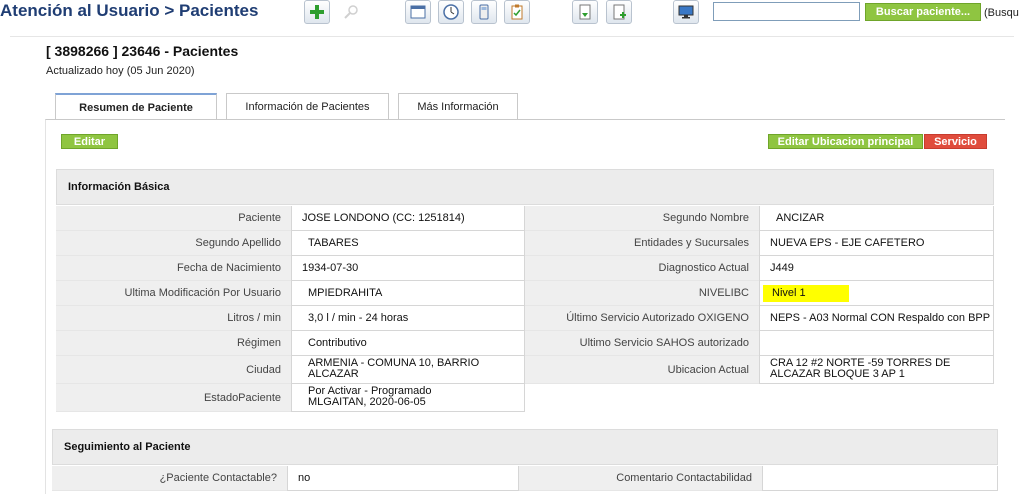 This screenshot has height=494, width=1019. I want to click on field-label: Diagnostico Actual, so click(642, 268).